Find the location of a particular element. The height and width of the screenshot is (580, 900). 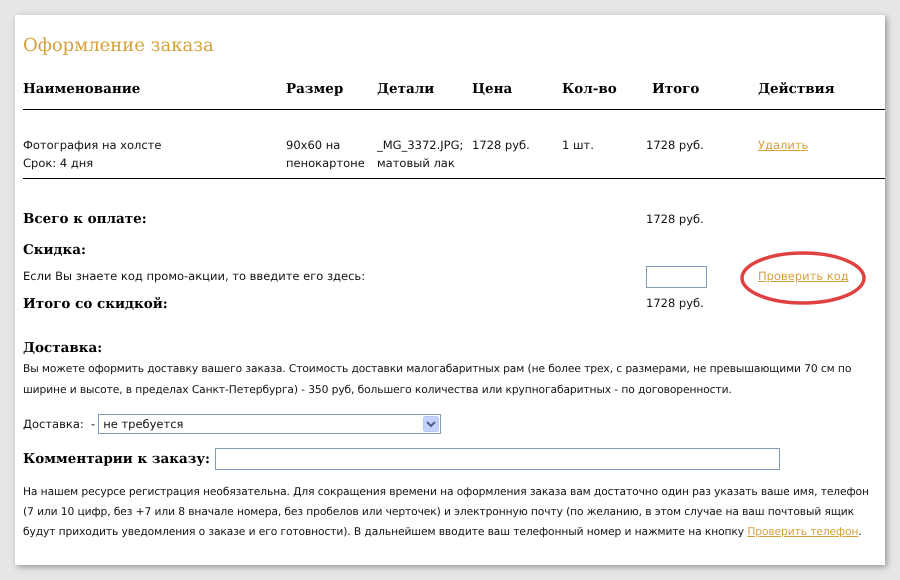

column-header: Итого is located at coordinates (676, 89).